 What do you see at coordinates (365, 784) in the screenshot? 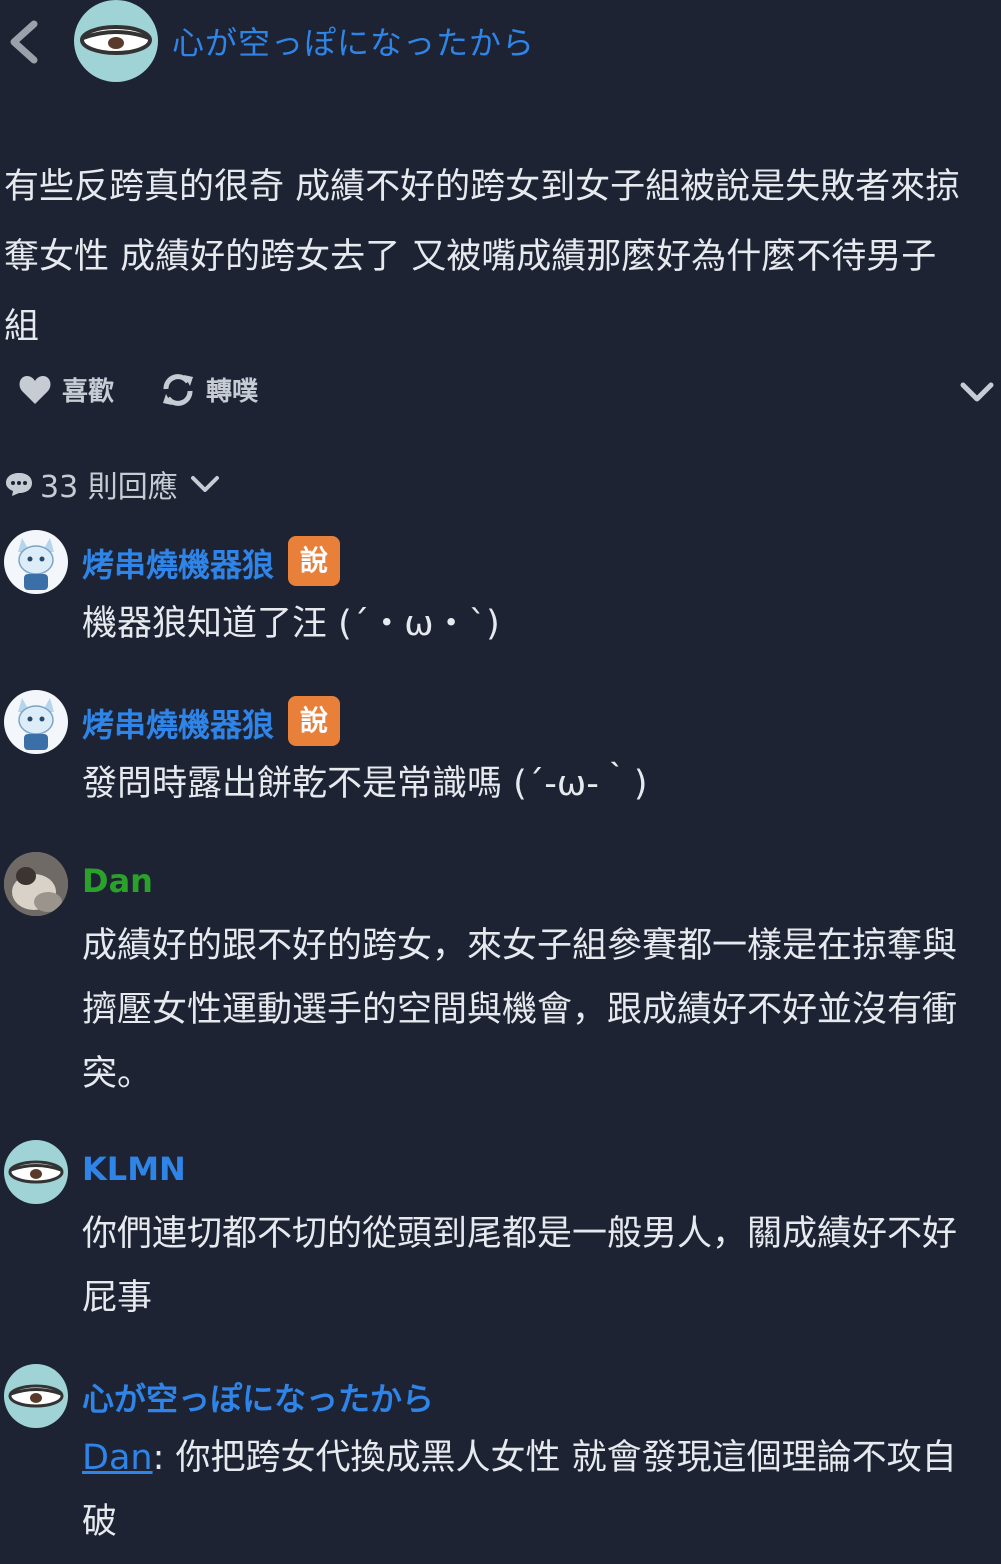
I see `reply-line: 發問時露出餅乾不是常識嗎 (´-ω-｀)` at bounding box center [365, 784].